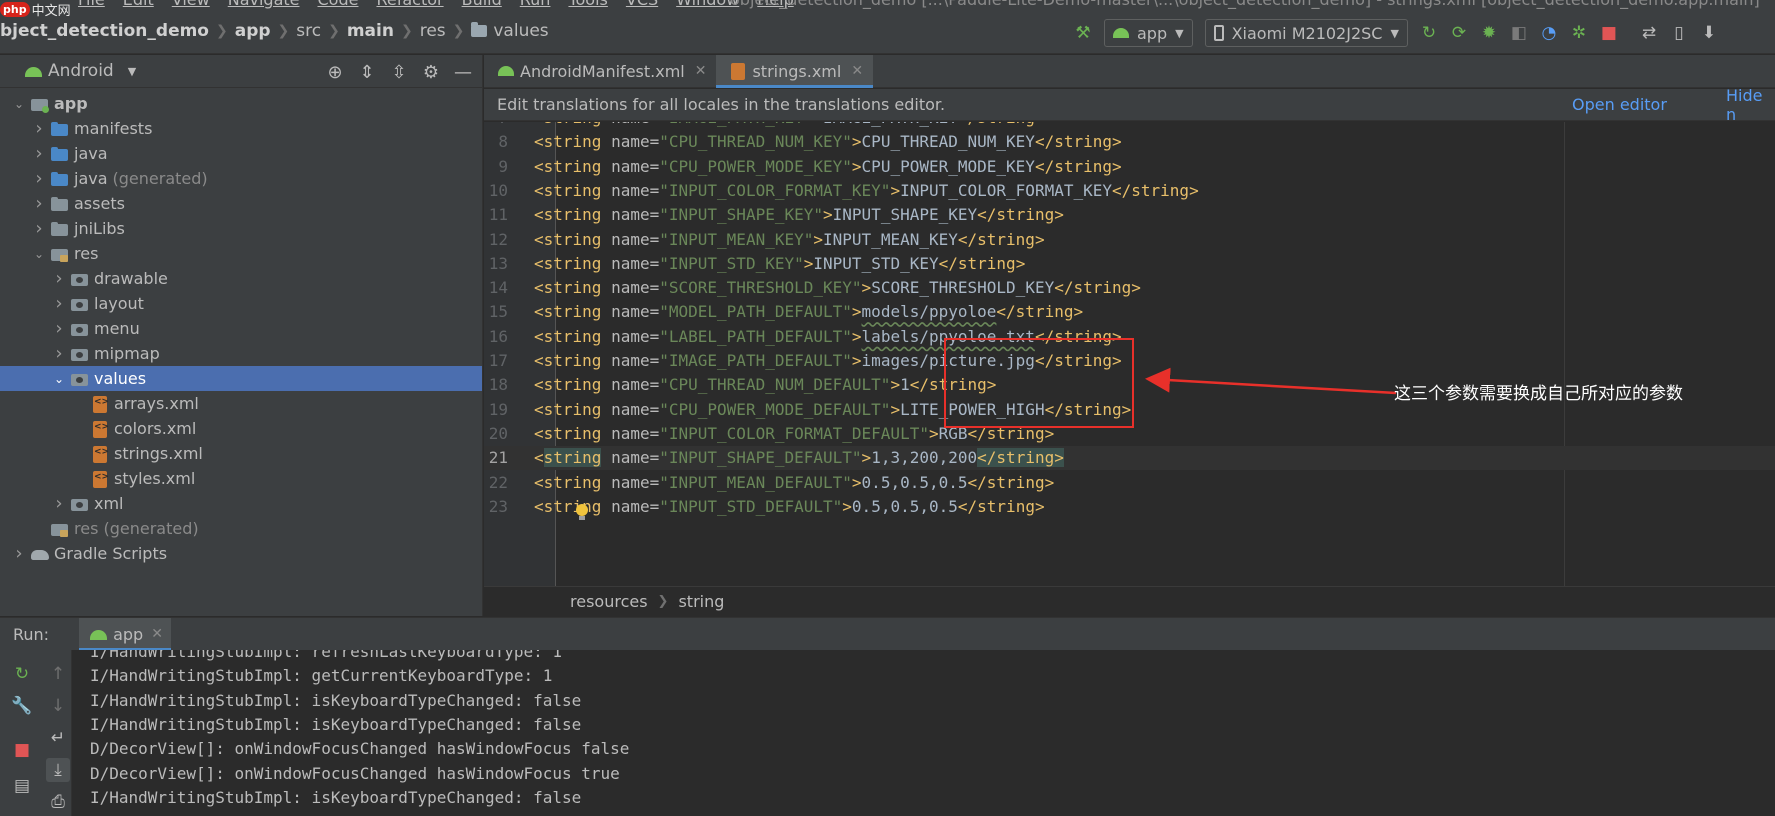 This screenshot has width=1775, height=816. What do you see at coordinates (338, 4) in the screenshot?
I see `menu-item-code: Code` at bounding box center [338, 4].